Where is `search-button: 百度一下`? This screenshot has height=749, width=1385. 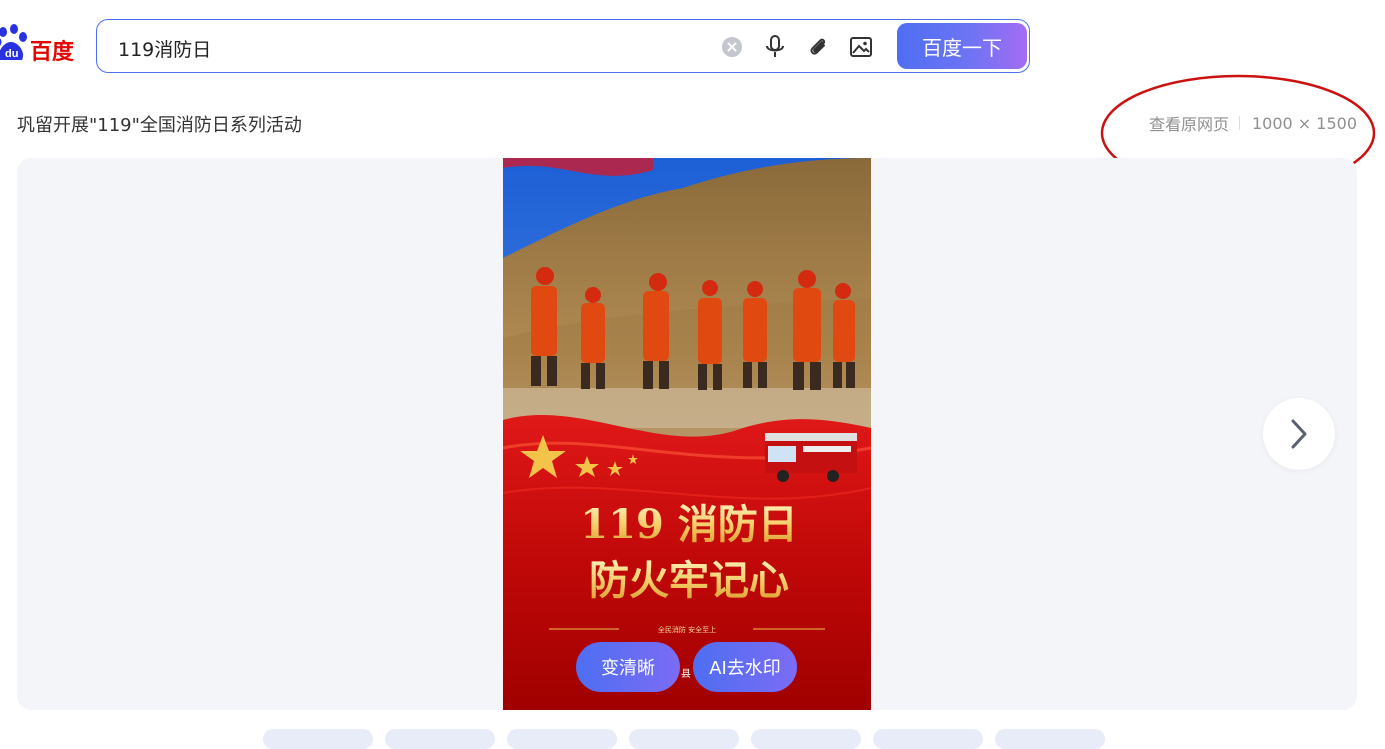 search-button: 百度一下 is located at coordinates (962, 46).